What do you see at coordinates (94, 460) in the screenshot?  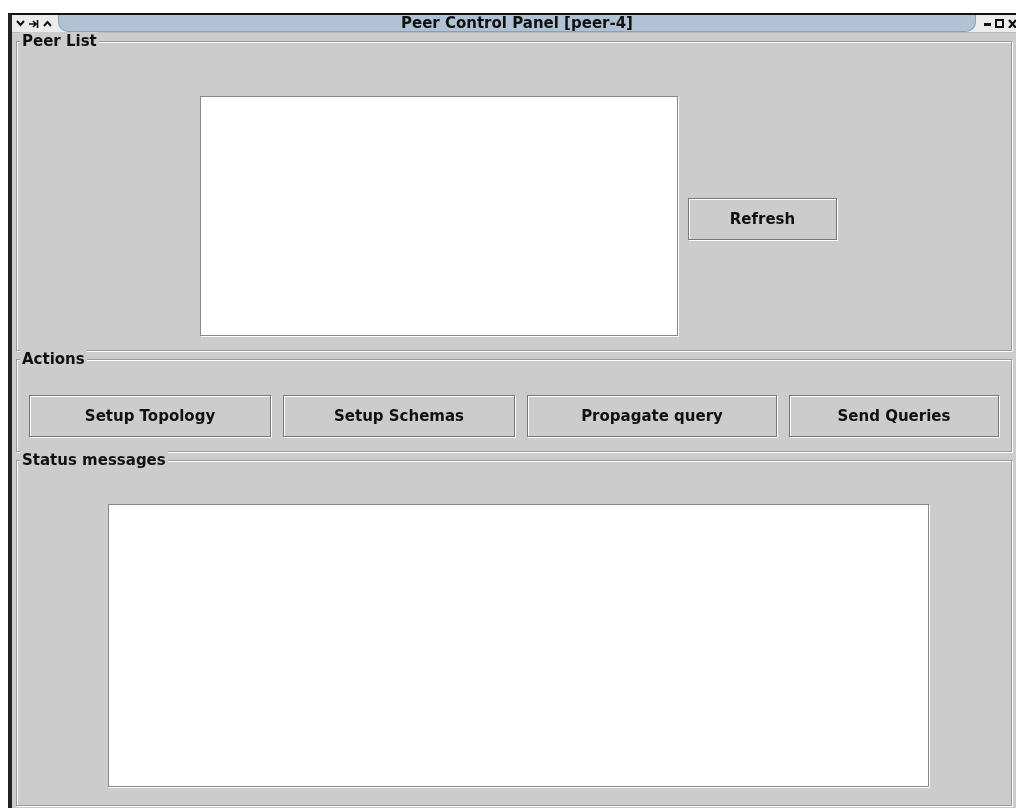 I see `panel-title: Status messages` at bounding box center [94, 460].